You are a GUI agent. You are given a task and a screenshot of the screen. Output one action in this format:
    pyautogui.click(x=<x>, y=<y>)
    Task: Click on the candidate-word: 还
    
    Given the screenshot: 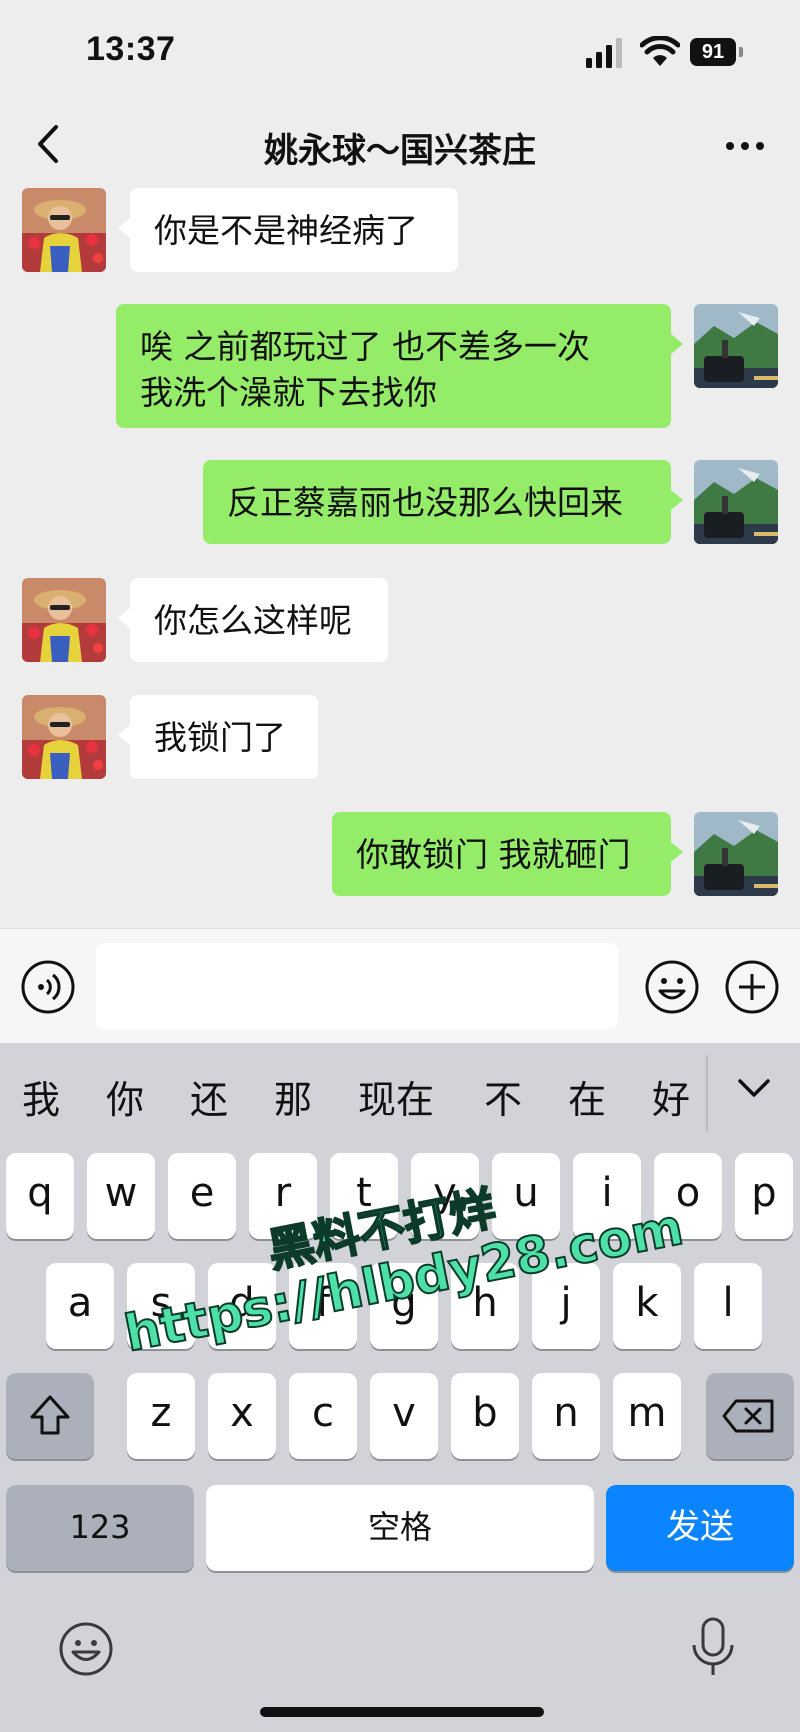 What is the action you would take?
    pyautogui.click(x=209, y=1096)
    